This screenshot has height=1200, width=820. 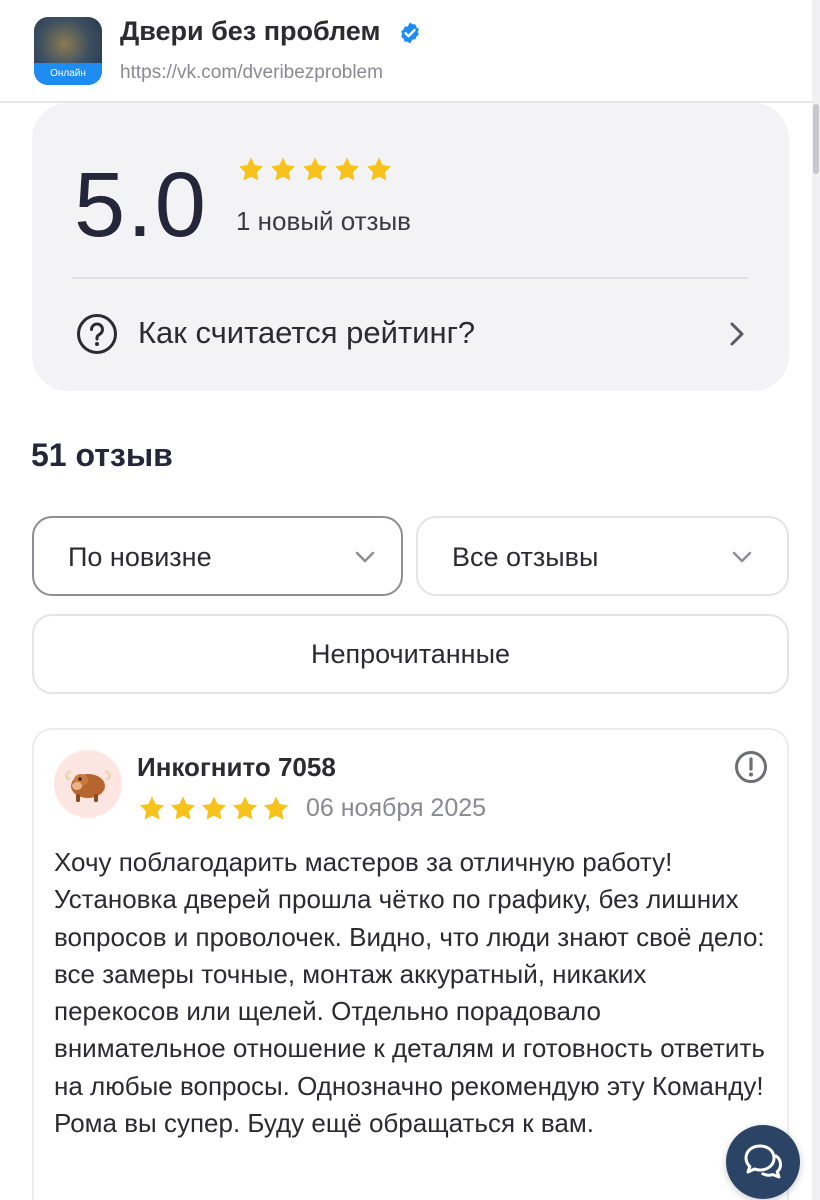 What do you see at coordinates (141, 205) in the screenshot?
I see `rating-value: 5.0` at bounding box center [141, 205].